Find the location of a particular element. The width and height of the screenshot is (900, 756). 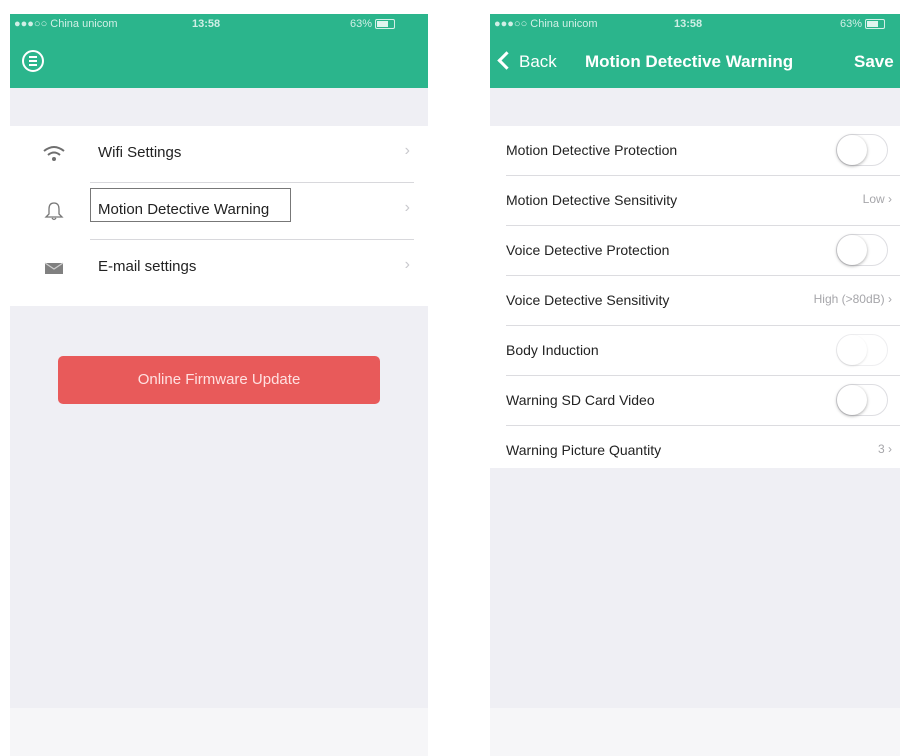

setting-label: Warning Picture Quantity is located at coordinates (584, 450).